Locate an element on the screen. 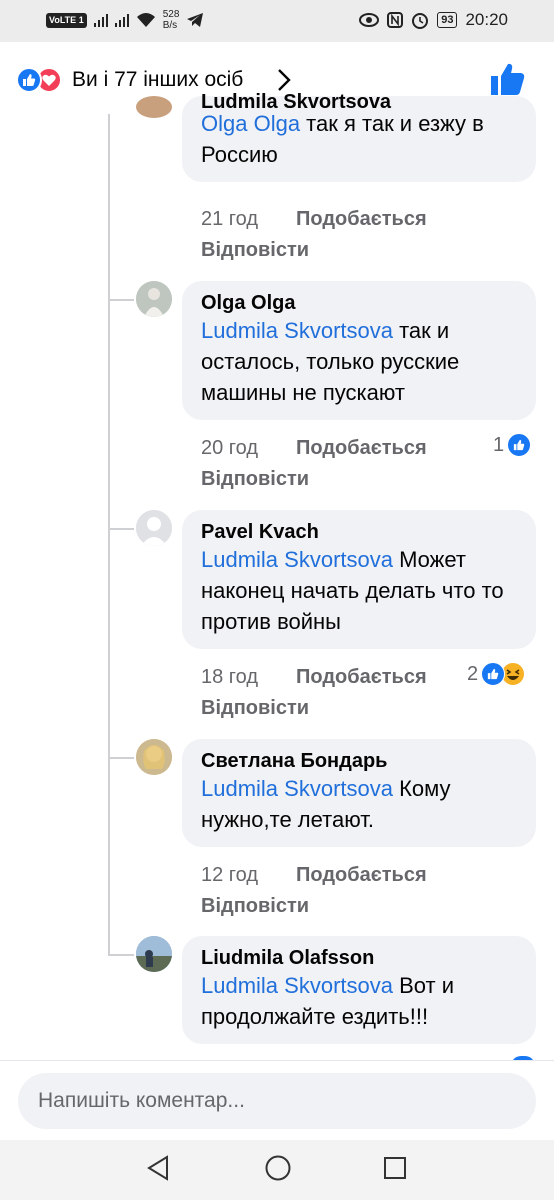  reaction-count: 1 is located at coordinates (512, 445).